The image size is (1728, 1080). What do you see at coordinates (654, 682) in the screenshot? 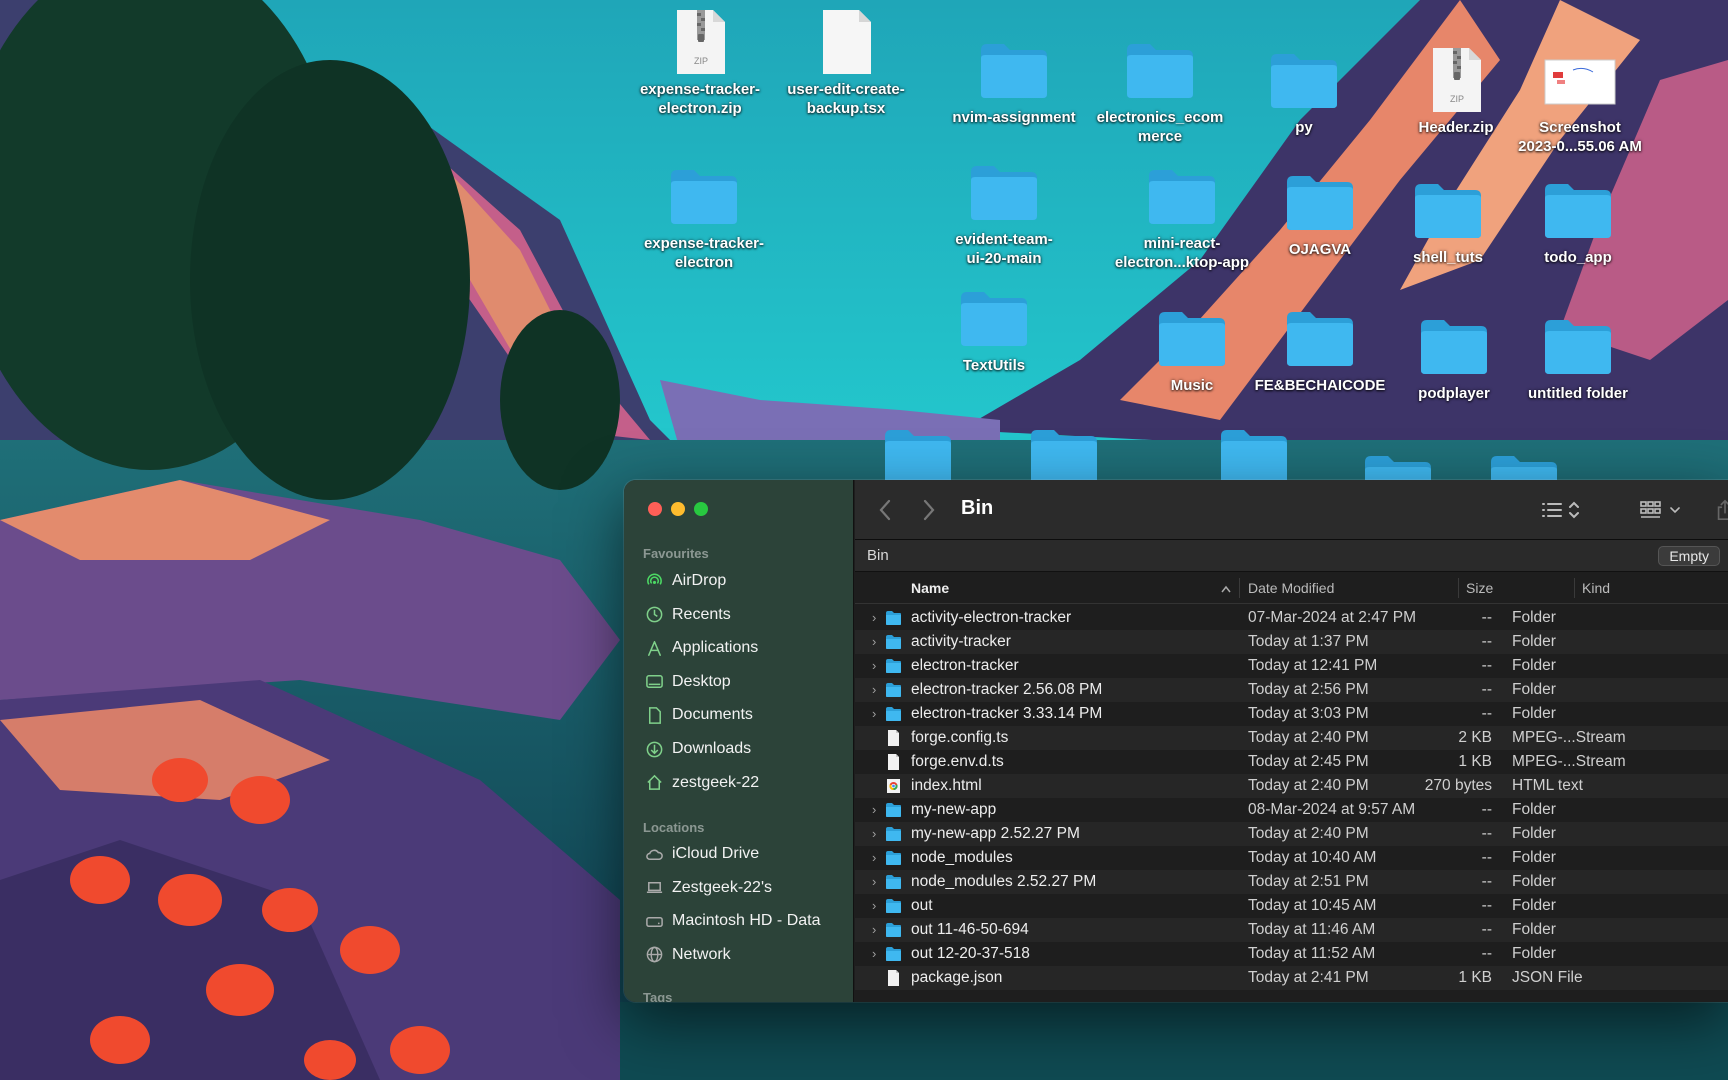
I see `desktop-icon` at bounding box center [654, 682].